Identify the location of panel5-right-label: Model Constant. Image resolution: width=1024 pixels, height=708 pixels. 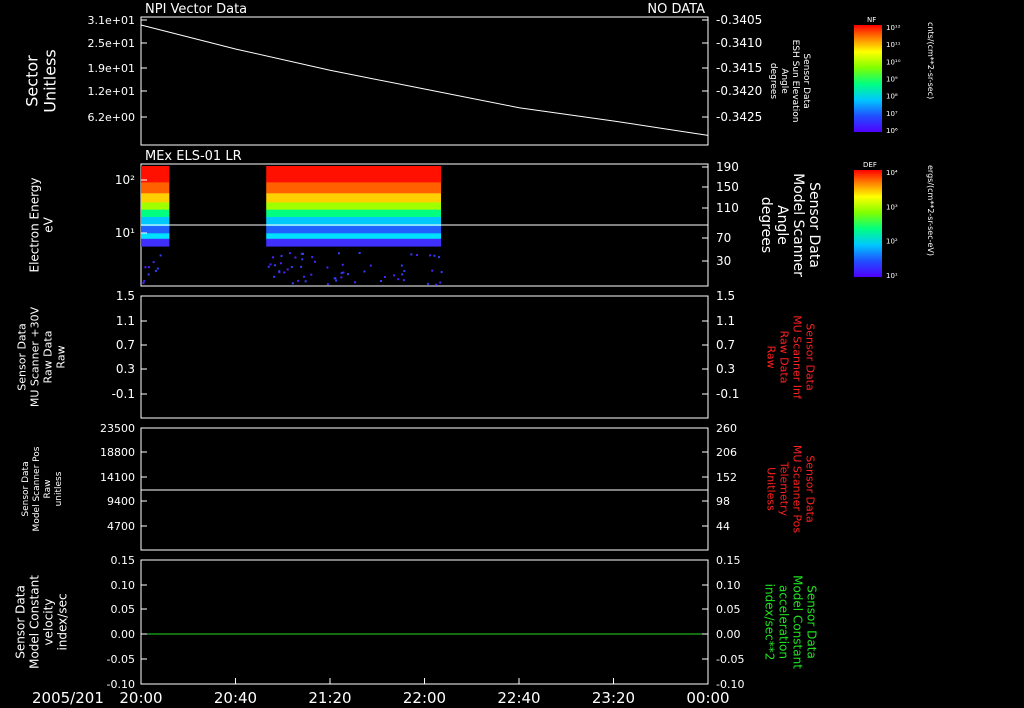
(798, 622).